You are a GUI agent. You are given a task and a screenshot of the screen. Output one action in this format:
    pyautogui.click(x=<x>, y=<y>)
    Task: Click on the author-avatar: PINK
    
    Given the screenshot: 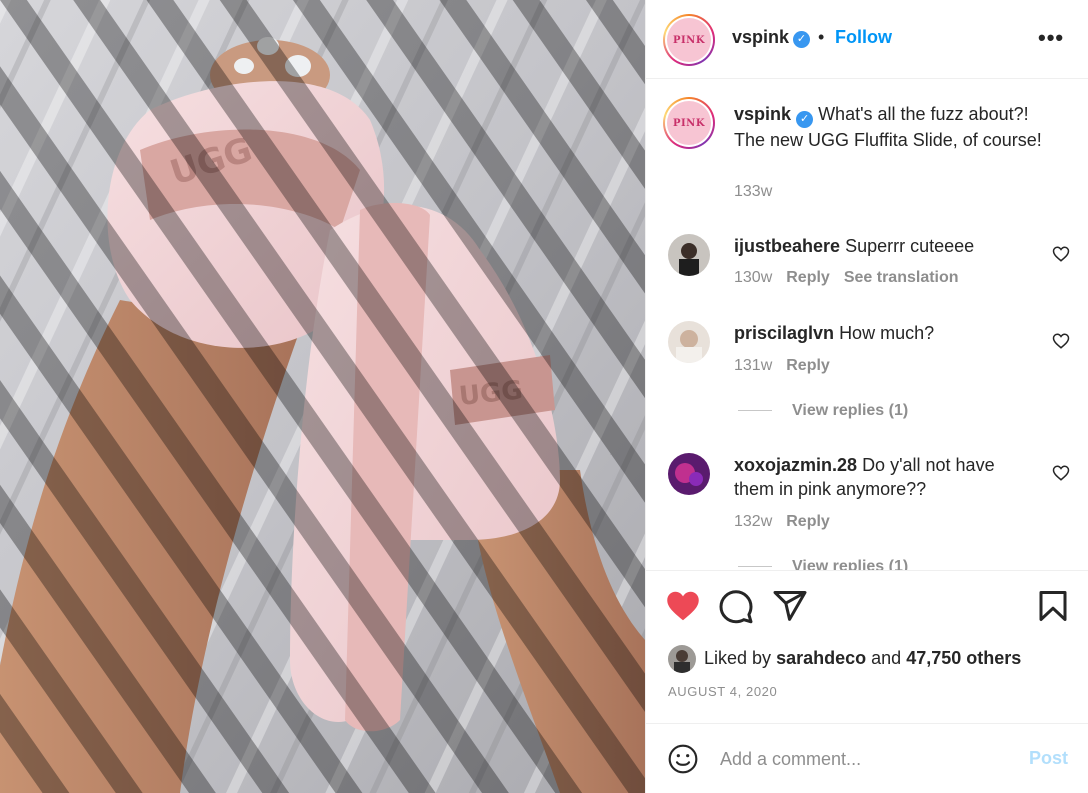 What is the action you would take?
    pyautogui.click(x=689, y=40)
    